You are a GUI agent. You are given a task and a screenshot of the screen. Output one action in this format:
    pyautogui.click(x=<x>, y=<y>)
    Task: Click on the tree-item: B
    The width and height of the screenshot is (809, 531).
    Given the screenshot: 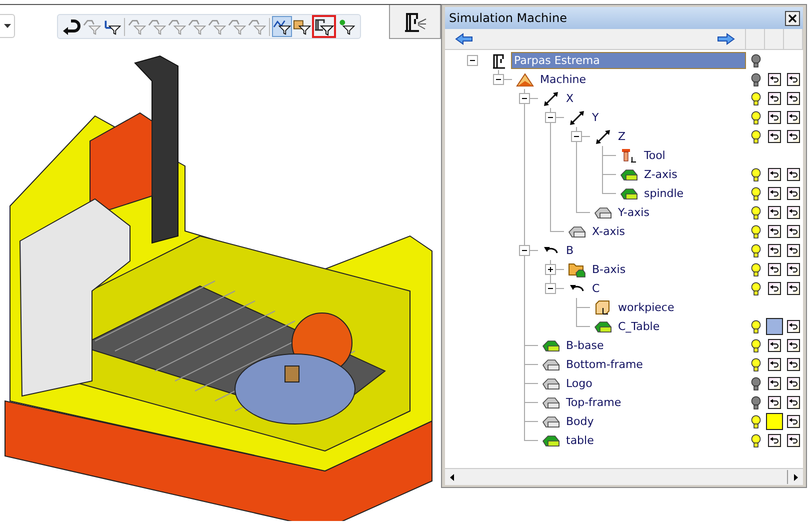 What is the action you would take?
    pyautogui.click(x=570, y=250)
    